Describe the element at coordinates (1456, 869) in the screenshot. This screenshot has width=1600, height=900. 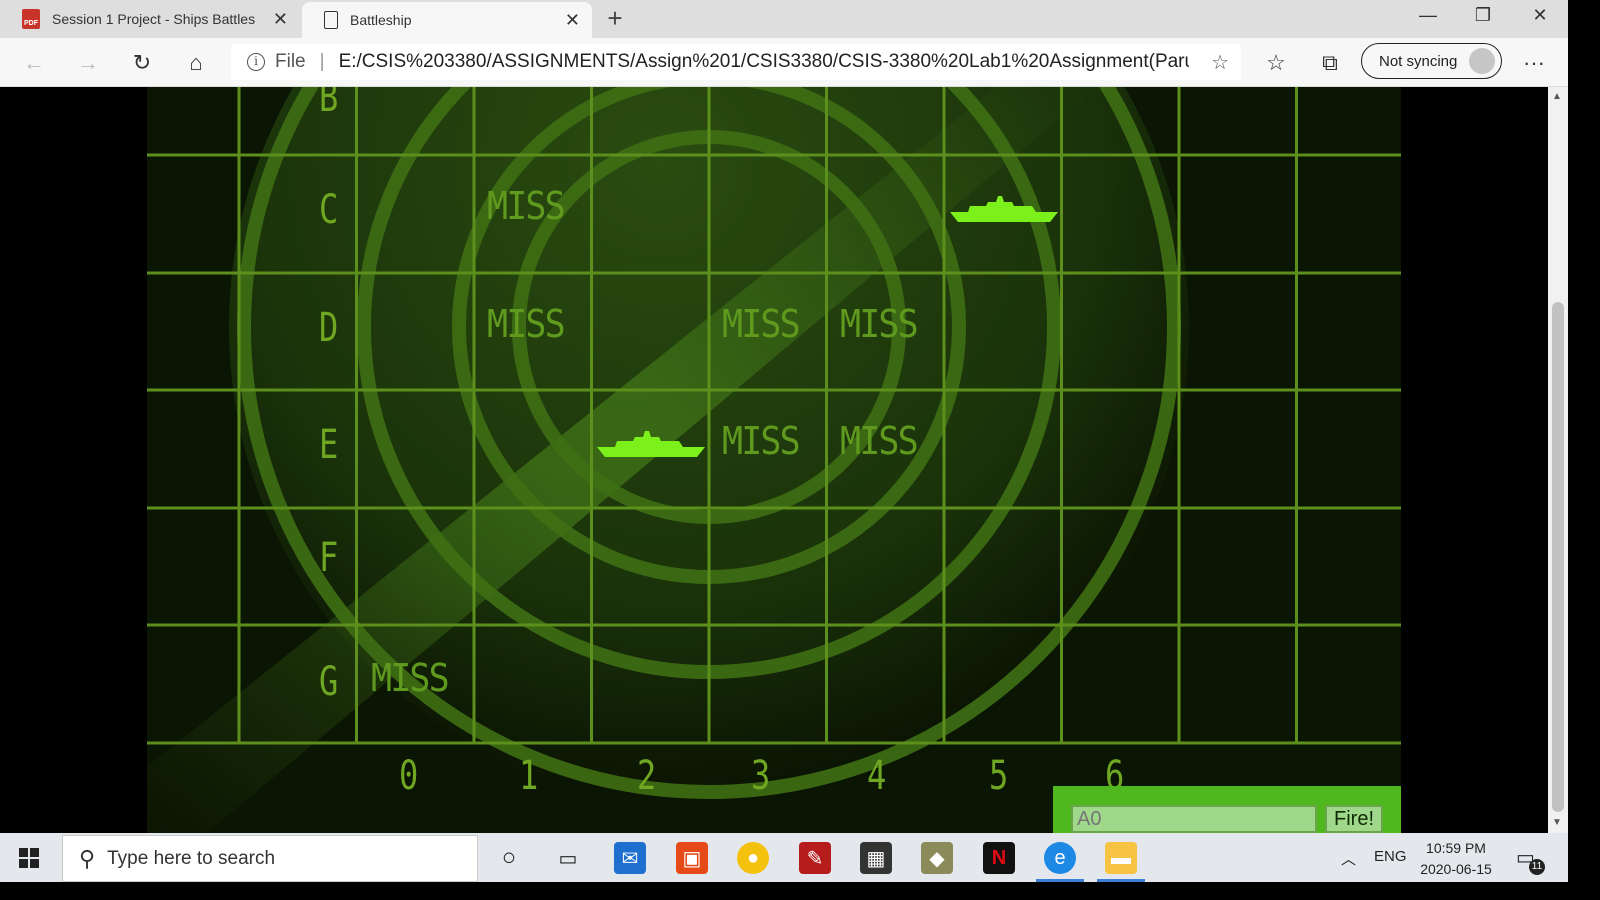
I see `clock-date: 2020-06-15` at that location.